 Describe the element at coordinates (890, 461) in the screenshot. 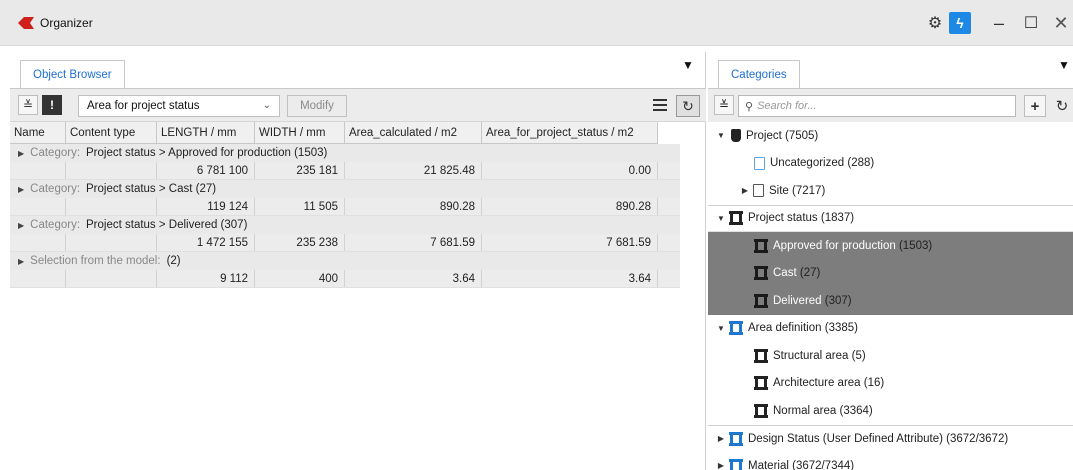

I see `tree-item-material: ▶ Material (3672/7344)` at that location.